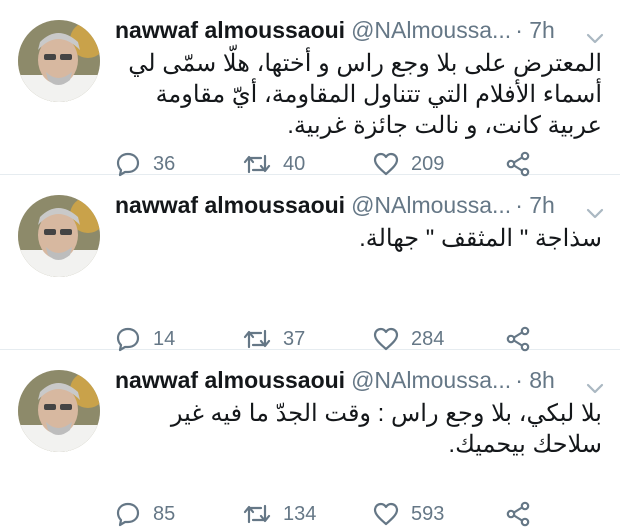  I want to click on like-button: 284, so click(408, 339).